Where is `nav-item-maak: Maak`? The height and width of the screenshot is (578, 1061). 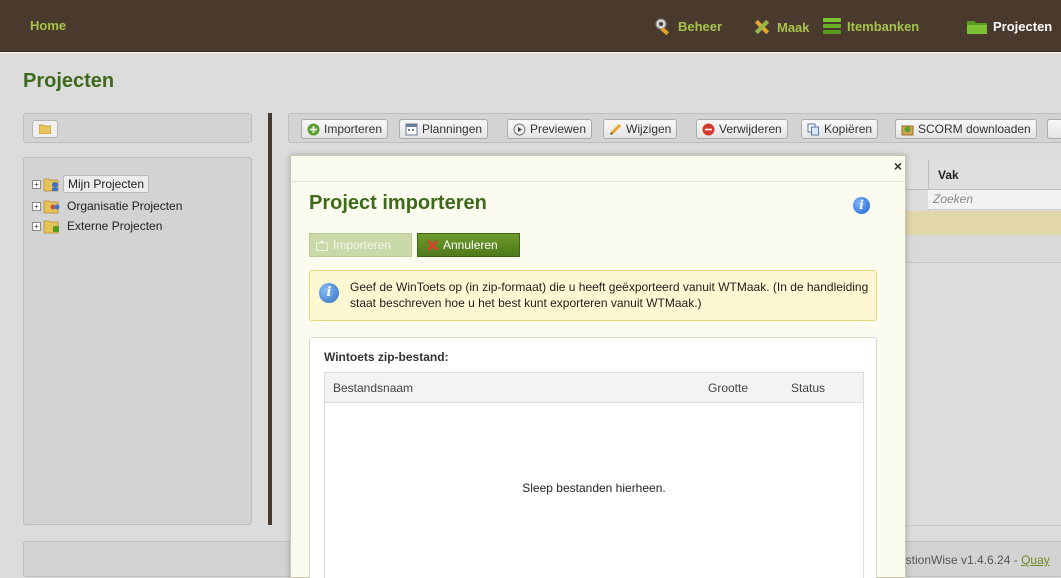
nav-item-maak: Maak is located at coordinates (781, 27).